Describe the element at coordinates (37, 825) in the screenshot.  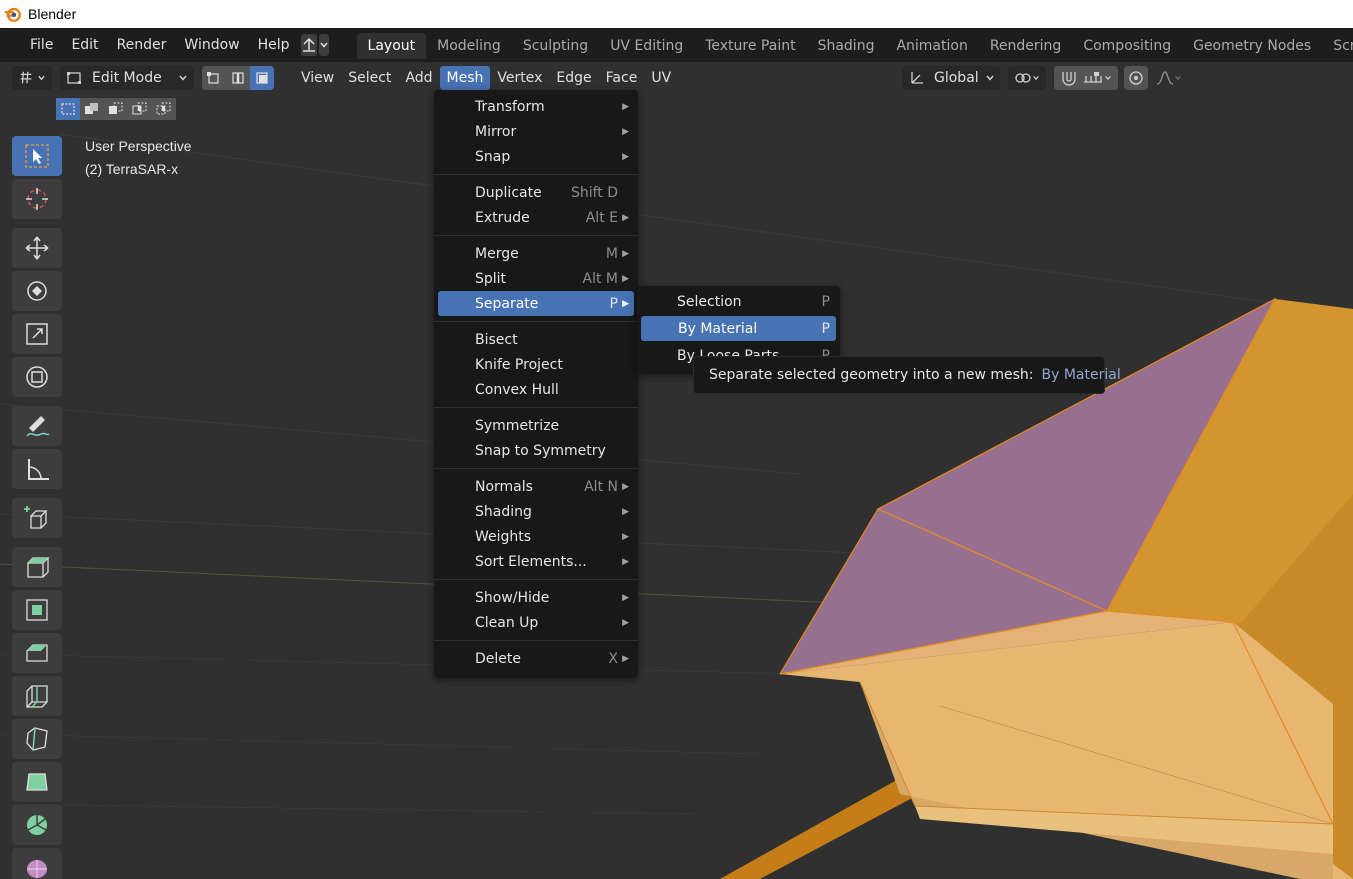
I see `spin-tool` at that location.